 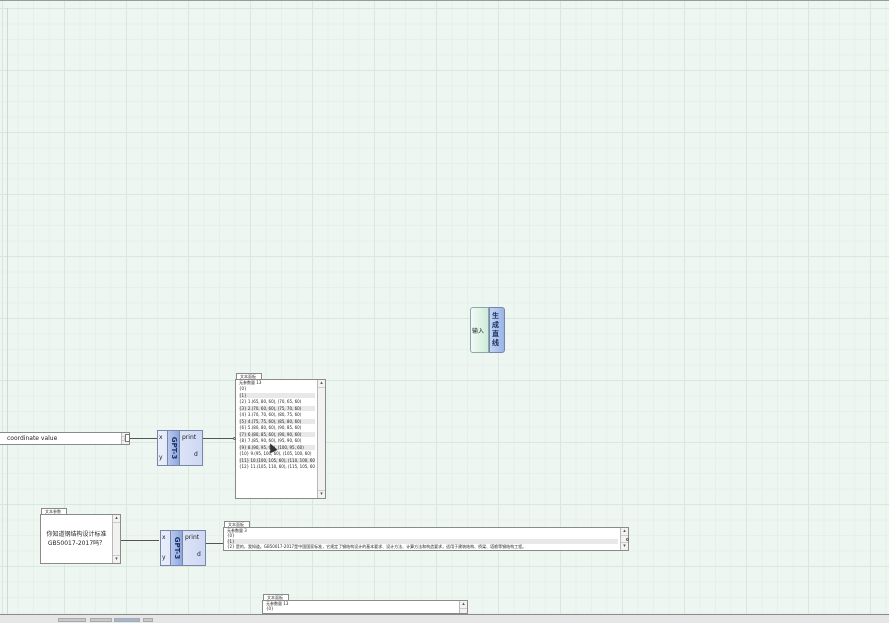 What do you see at coordinates (76, 539) in the screenshot?
I see `question-text: 你知道钢结构设计标准GB50017-2017吗？` at bounding box center [76, 539].